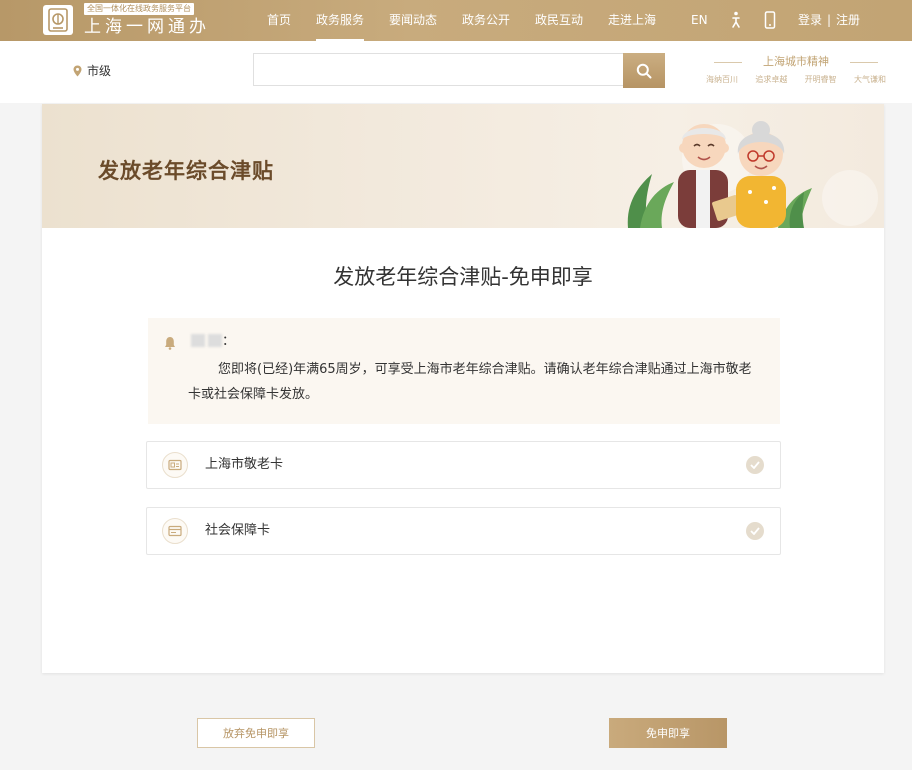  Describe the element at coordinates (139, 9) in the screenshot. I see `logo-subtitle: 全国一体化在线政务服务平台` at that location.